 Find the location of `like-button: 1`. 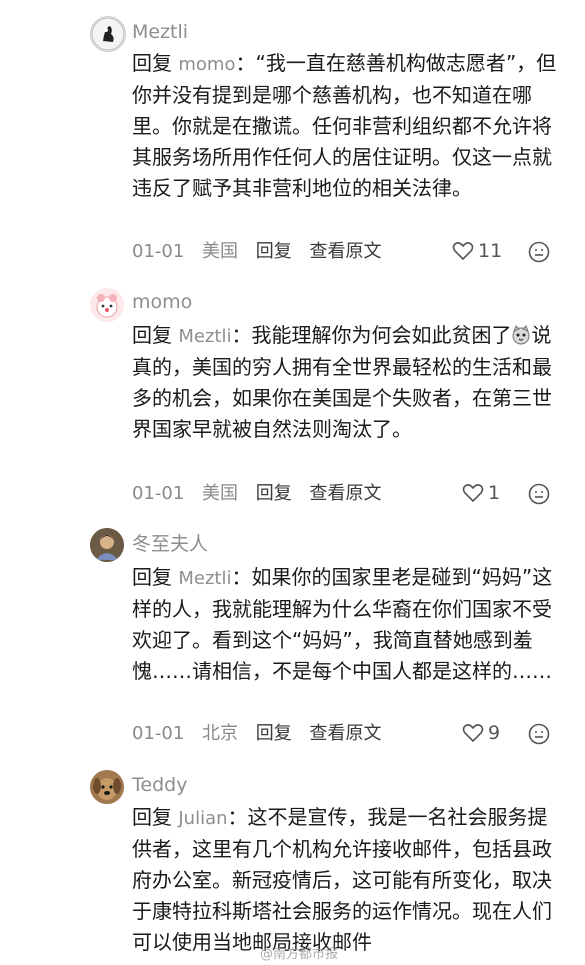

like-button: 1 is located at coordinates (481, 493).